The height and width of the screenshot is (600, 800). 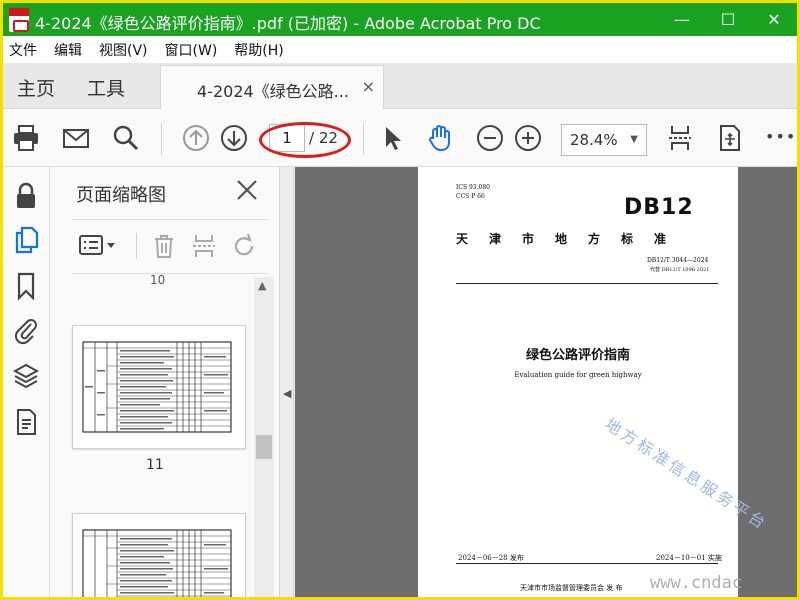 What do you see at coordinates (191, 50) in the screenshot?
I see `menu-window: 窗口(W)` at bounding box center [191, 50].